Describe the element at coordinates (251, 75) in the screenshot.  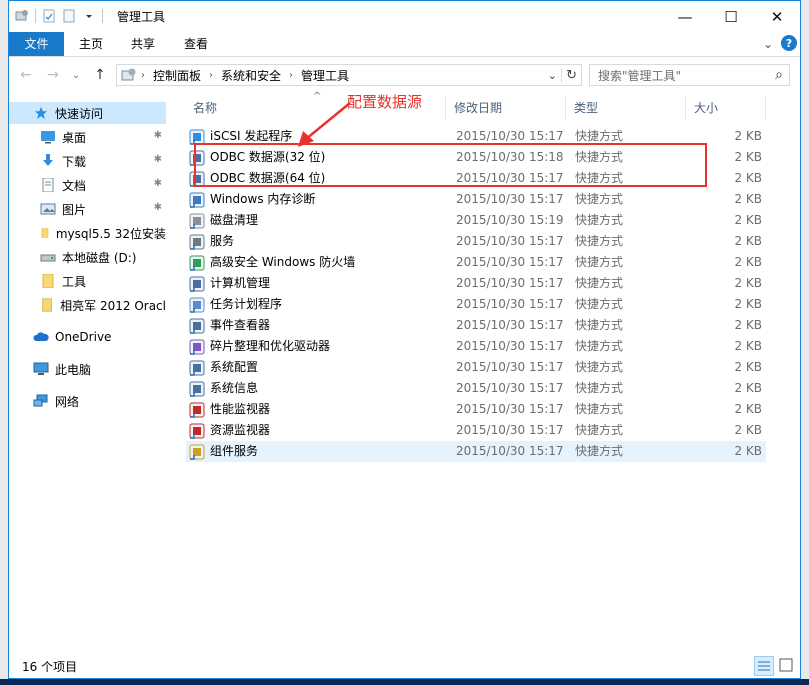
I see `crumb-system-security: 系统和安全` at that location.